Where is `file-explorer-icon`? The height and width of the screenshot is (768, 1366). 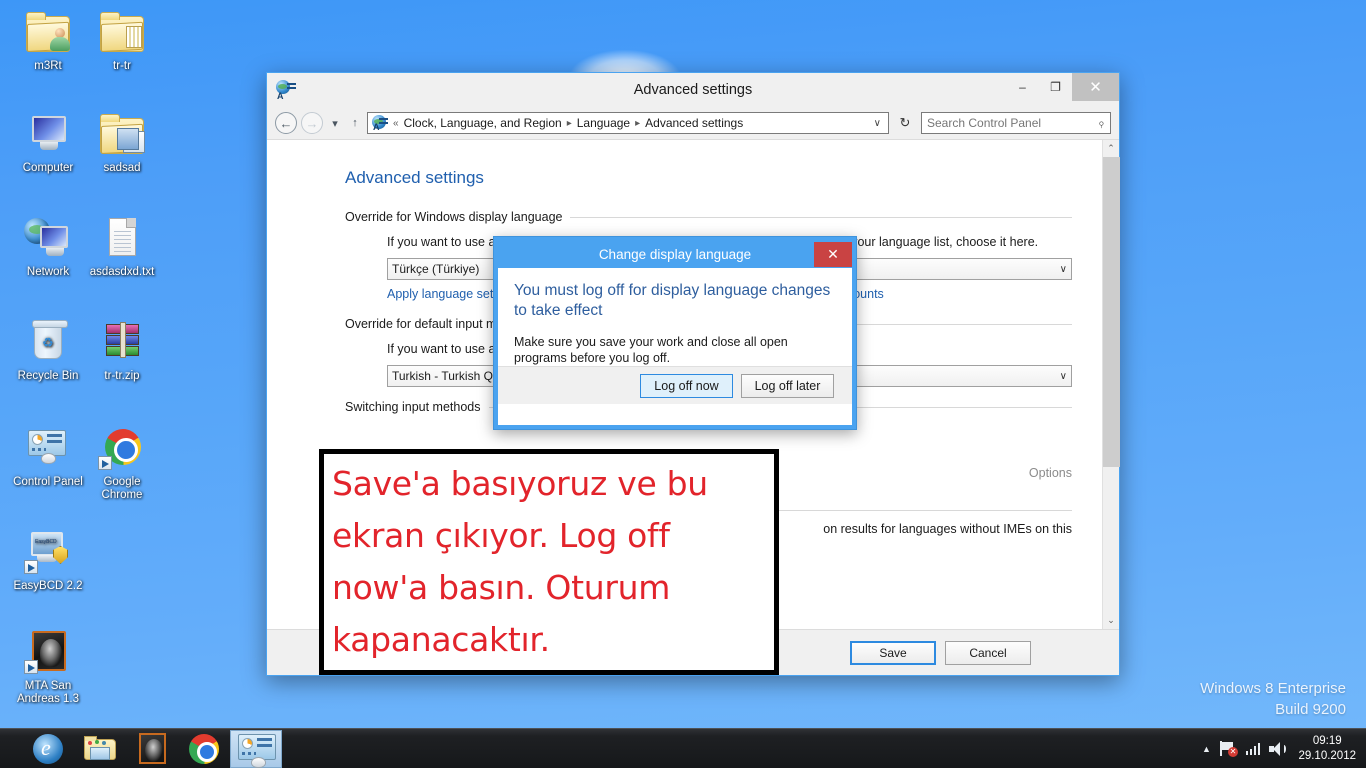
file-explorer-icon is located at coordinates (100, 748).